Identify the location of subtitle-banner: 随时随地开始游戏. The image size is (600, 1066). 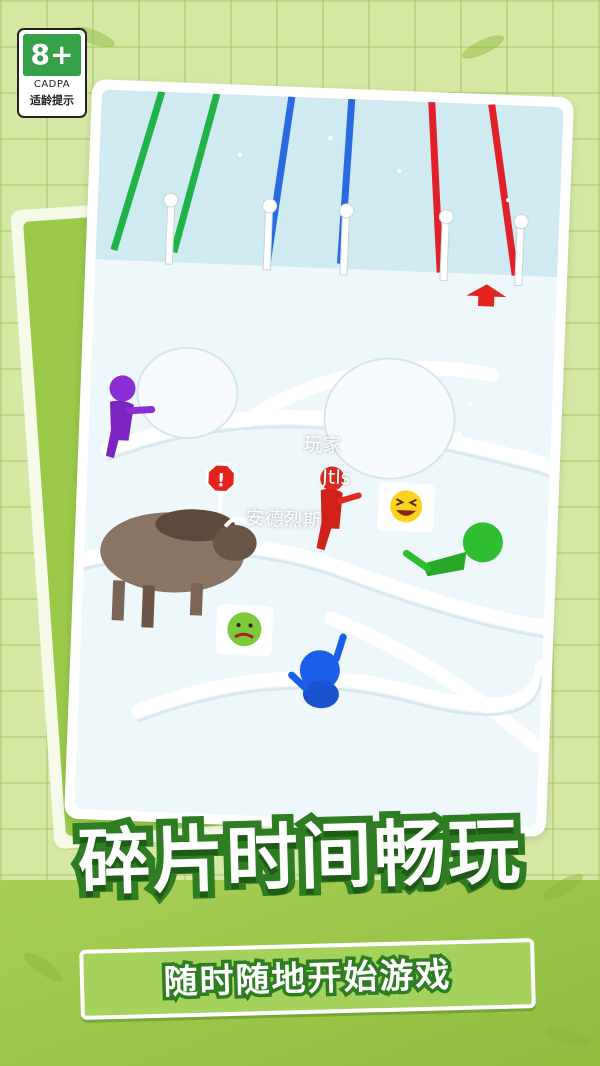
(307, 979).